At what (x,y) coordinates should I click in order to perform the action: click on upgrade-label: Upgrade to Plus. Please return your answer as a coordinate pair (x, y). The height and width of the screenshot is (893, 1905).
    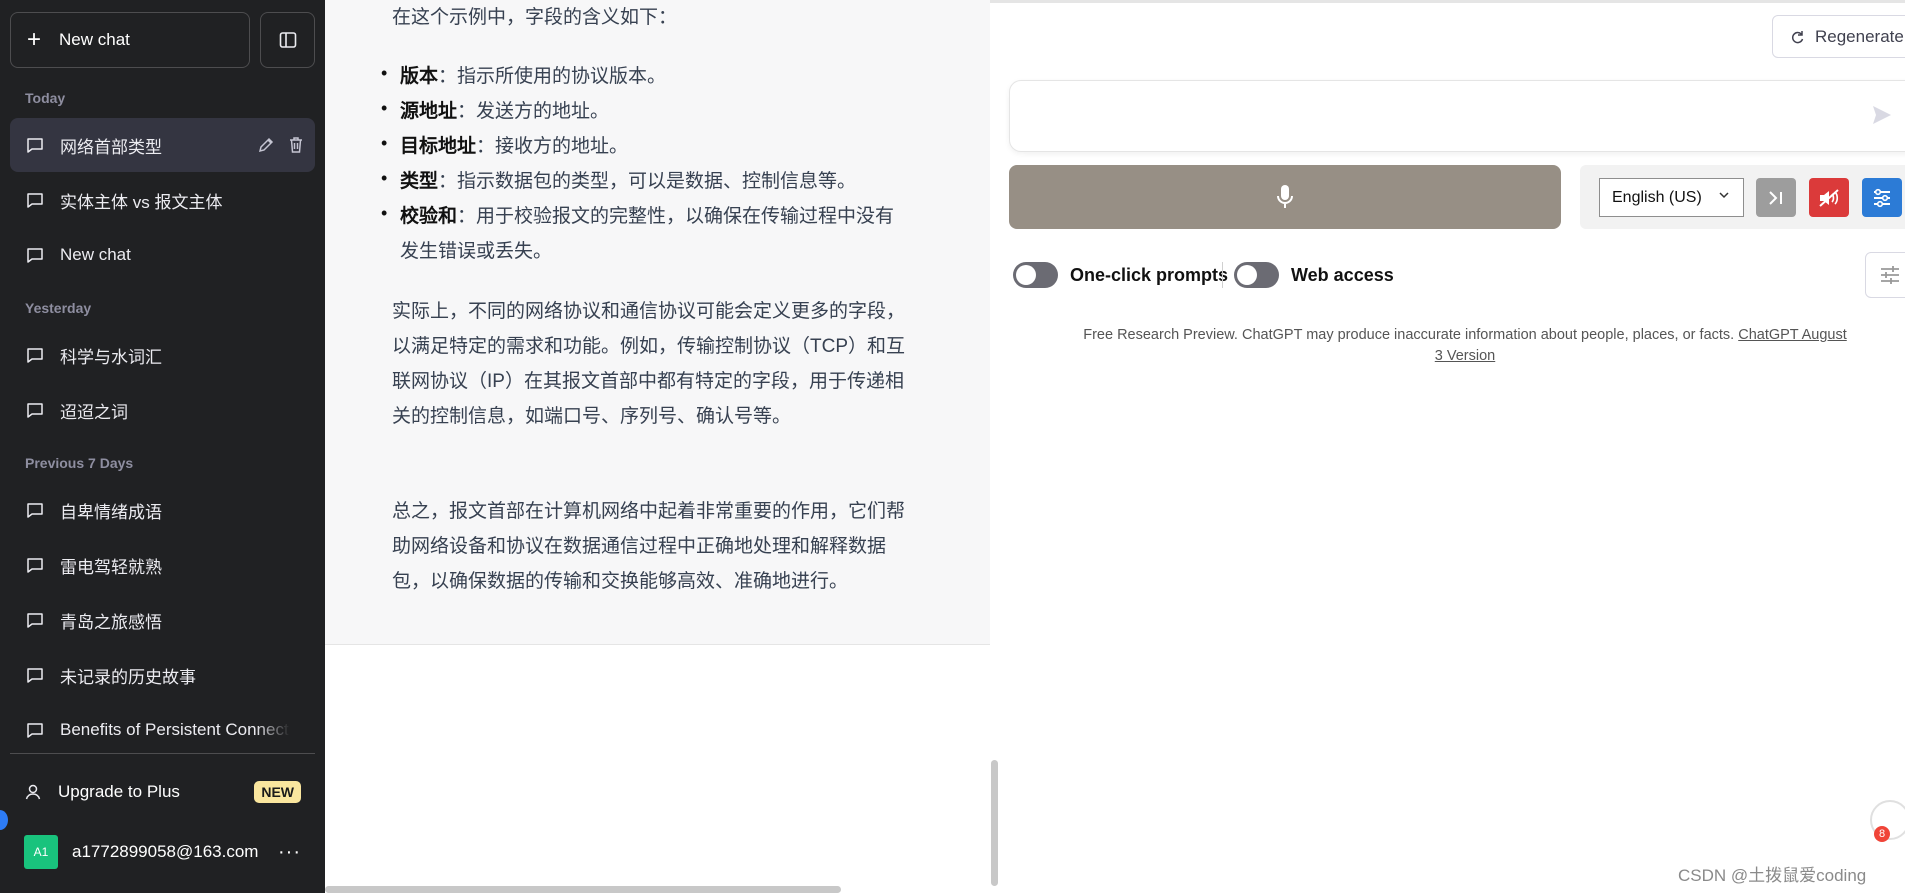
    Looking at the image, I should click on (119, 791).